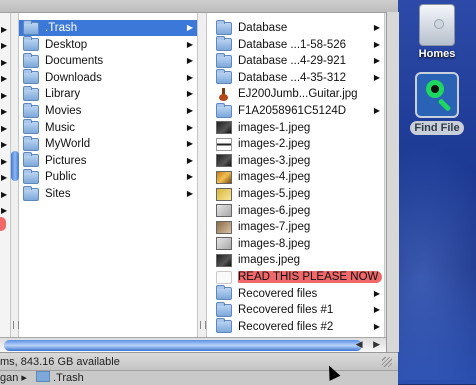  What do you see at coordinates (108, 93) in the screenshot?
I see `list-item: Library ▶` at bounding box center [108, 93].